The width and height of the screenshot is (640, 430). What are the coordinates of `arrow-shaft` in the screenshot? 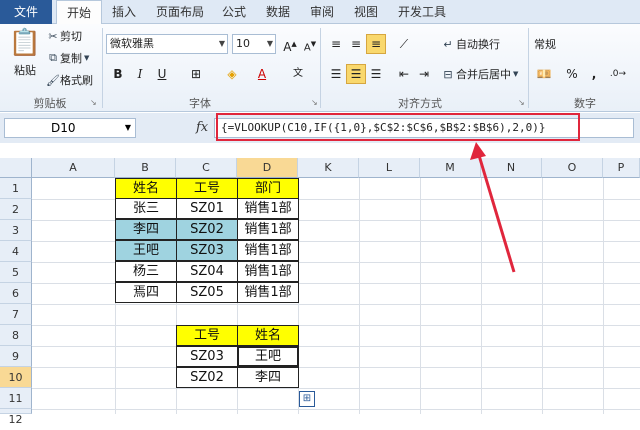 It's located at (496, 212).